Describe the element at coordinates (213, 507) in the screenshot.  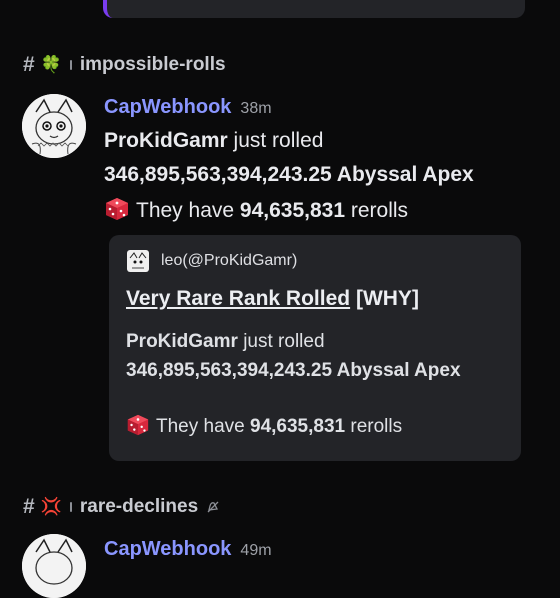
I see `bell-slash-icon` at that location.